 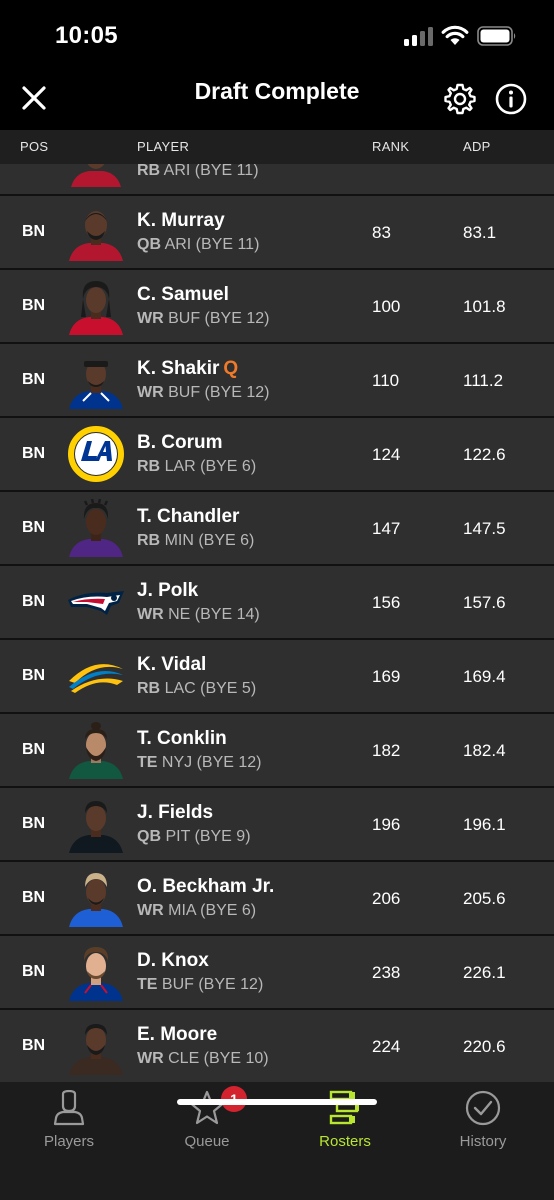 What do you see at coordinates (344, 1107) in the screenshot?
I see `rosters-icon` at bounding box center [344, 1107].